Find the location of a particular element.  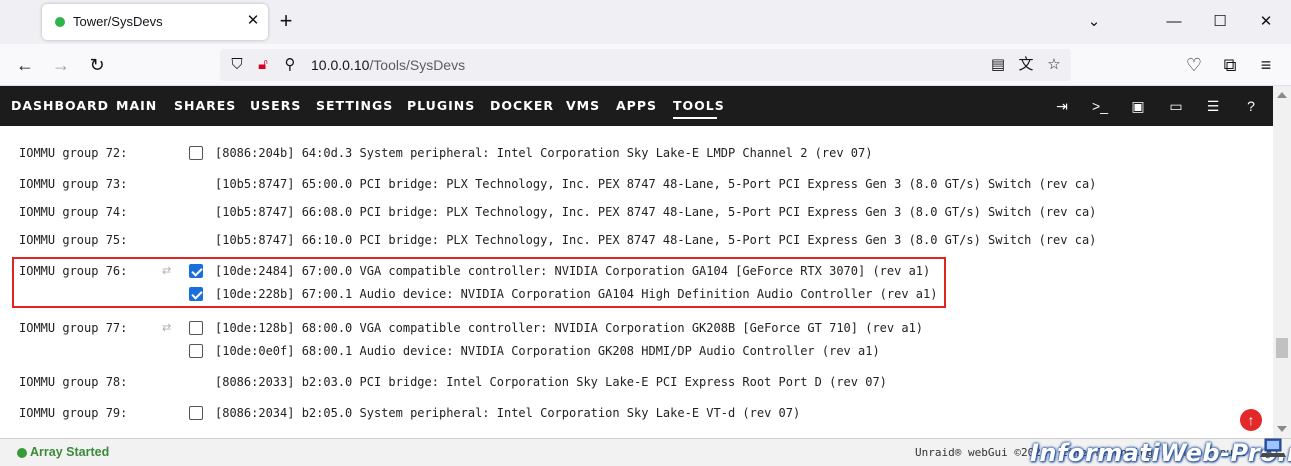

menu-hamburger-icon: ≡ is located at coordinates (1266, 65).